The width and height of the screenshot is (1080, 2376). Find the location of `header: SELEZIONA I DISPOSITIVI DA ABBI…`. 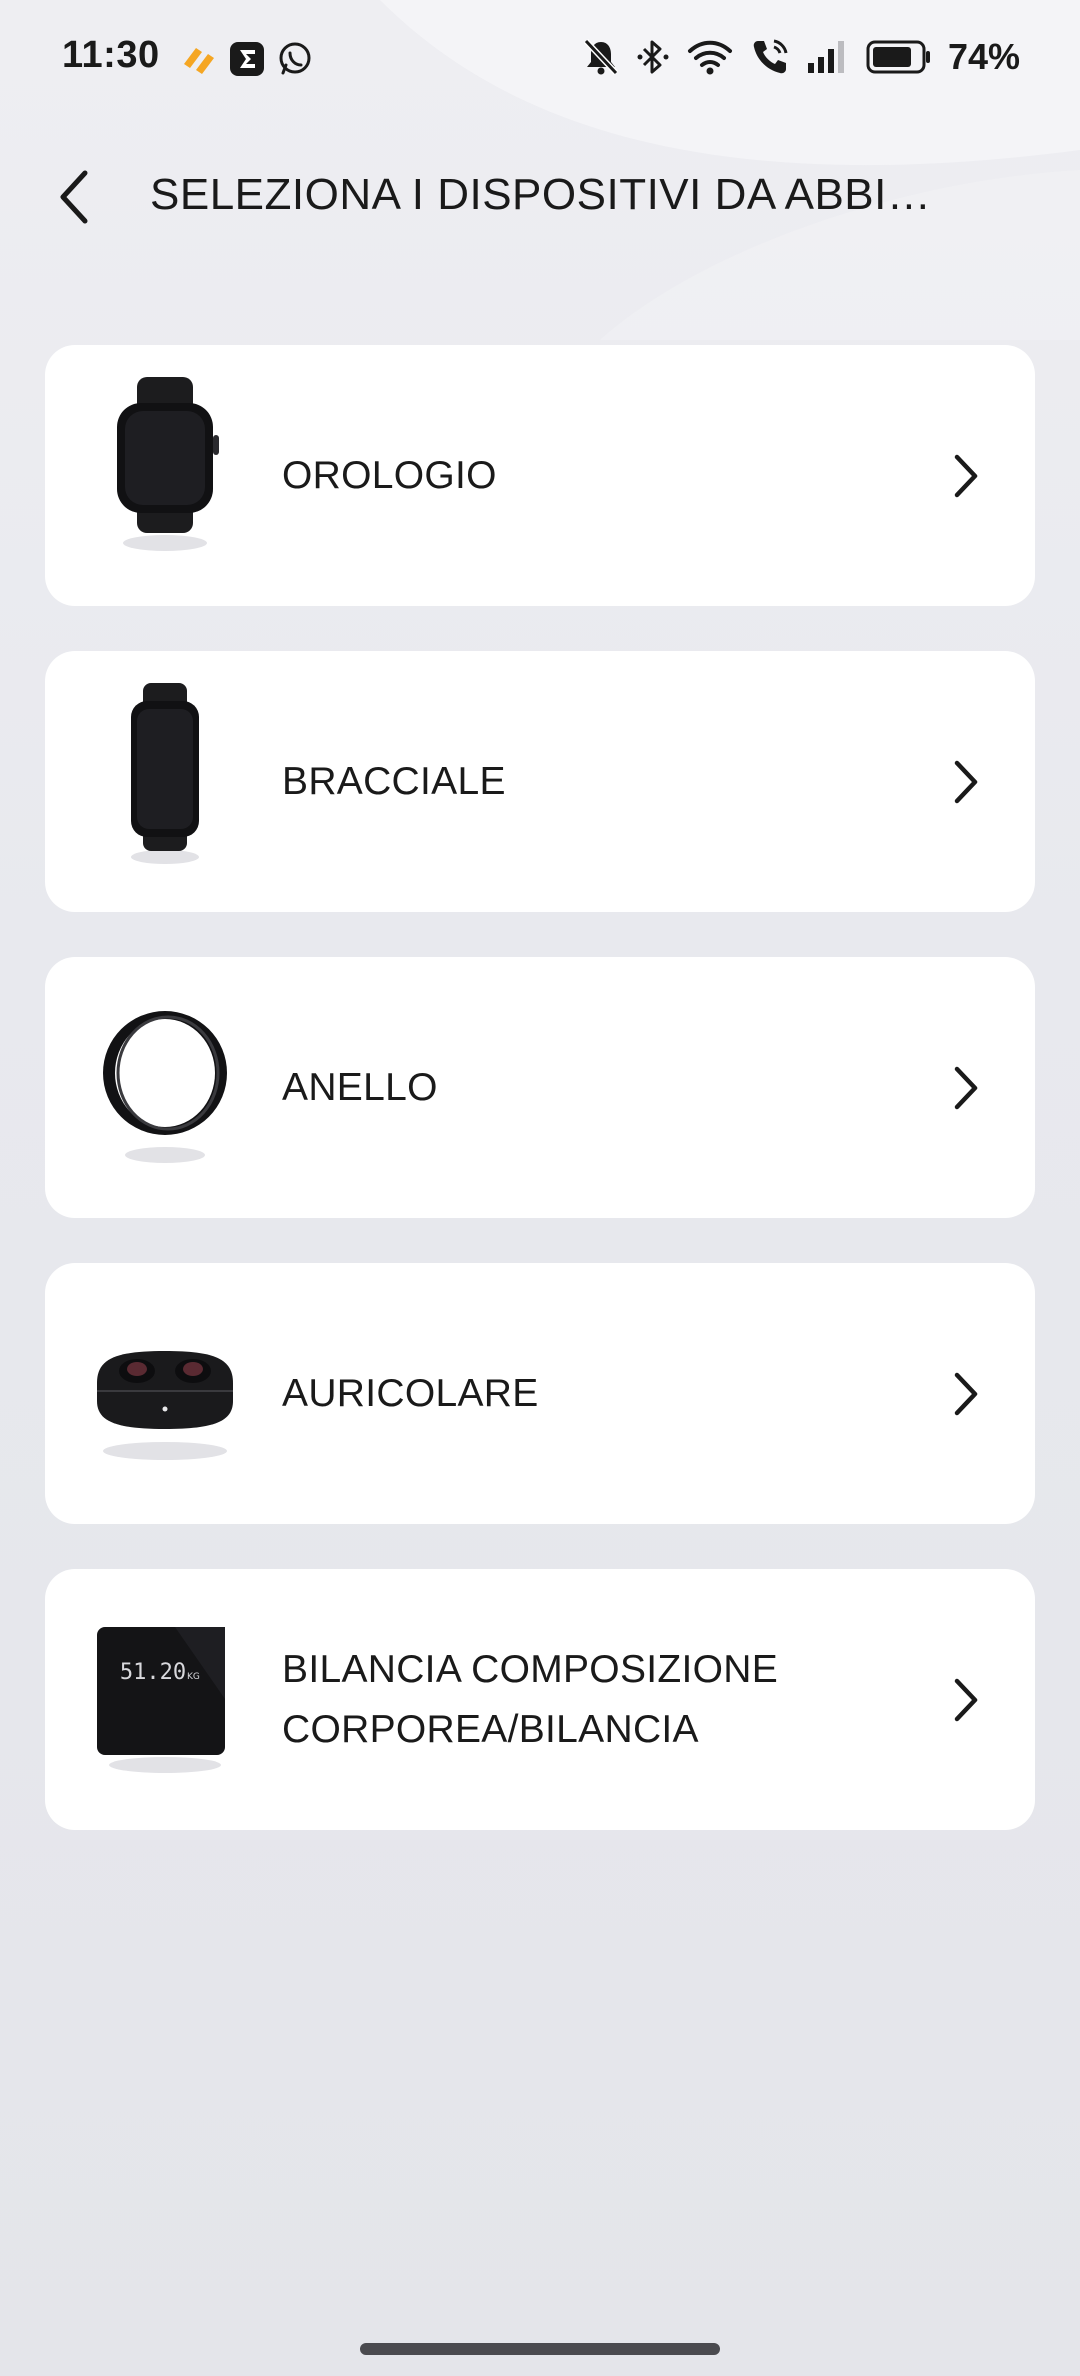

header: SELEZIONA I DISPOSITIVI DA ABBI… is located at coordinates (540, 195).